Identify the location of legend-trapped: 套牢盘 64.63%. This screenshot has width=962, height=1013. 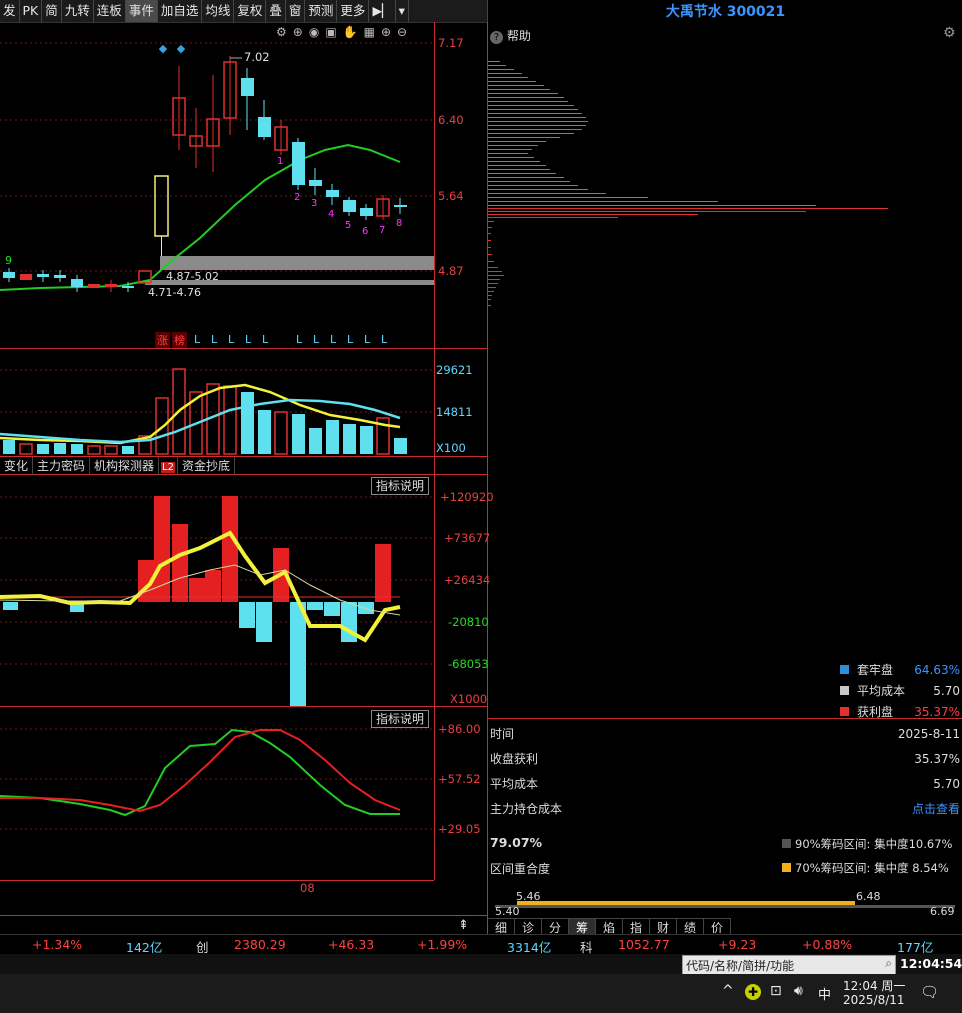
(900, 670).